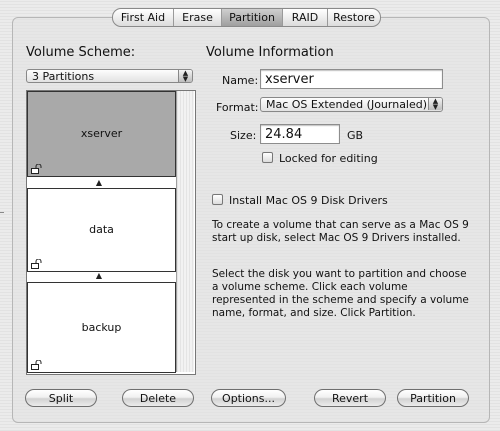  What do you see at coordinates (81, 52) in the screenshot?
I see `volume-scheme-heading: Volume Scheme:` at bounding box center [81, 52].